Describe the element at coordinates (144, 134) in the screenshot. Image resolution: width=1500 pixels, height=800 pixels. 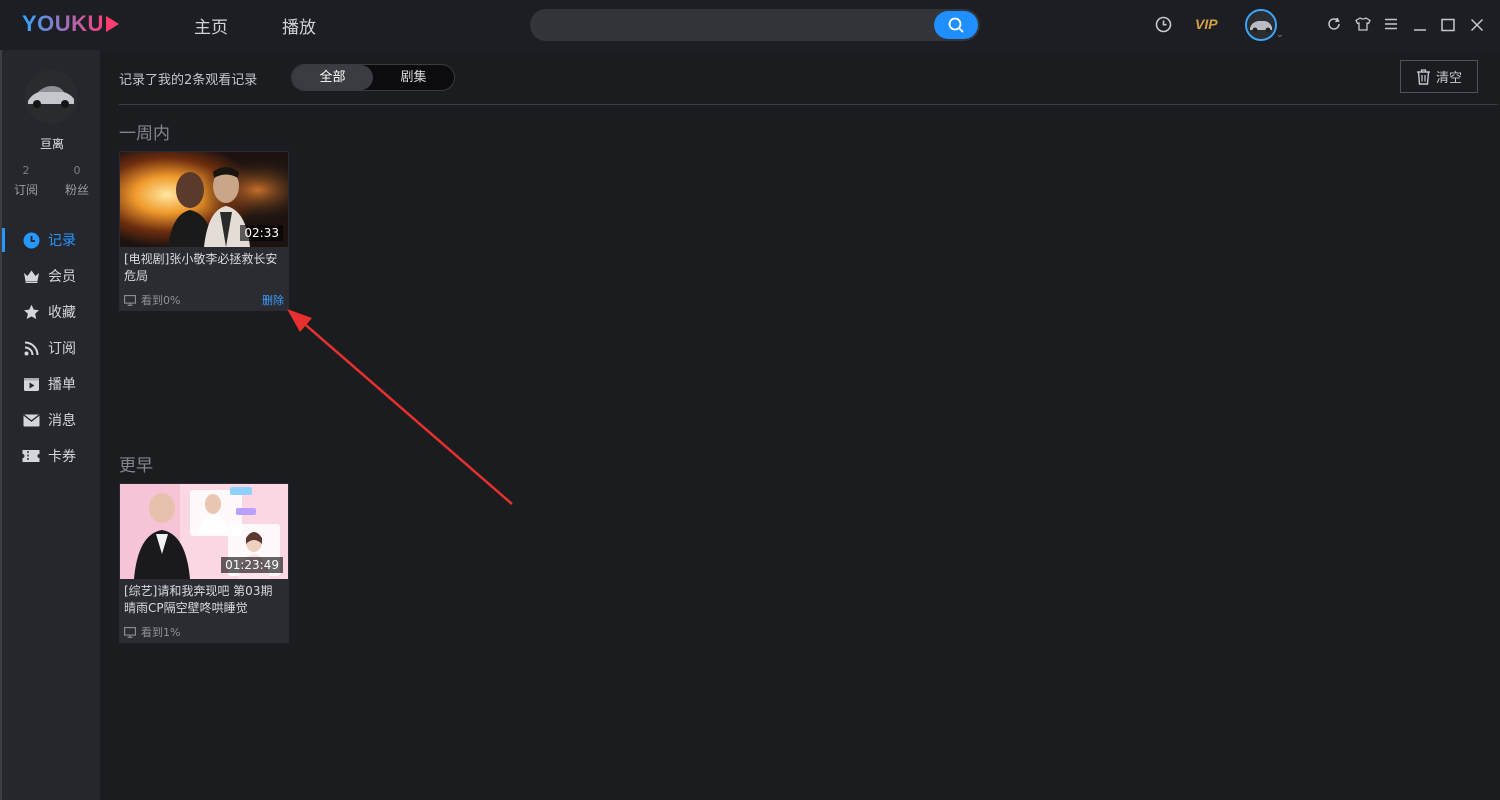
I see `section-title-week: 一周内` at that location.